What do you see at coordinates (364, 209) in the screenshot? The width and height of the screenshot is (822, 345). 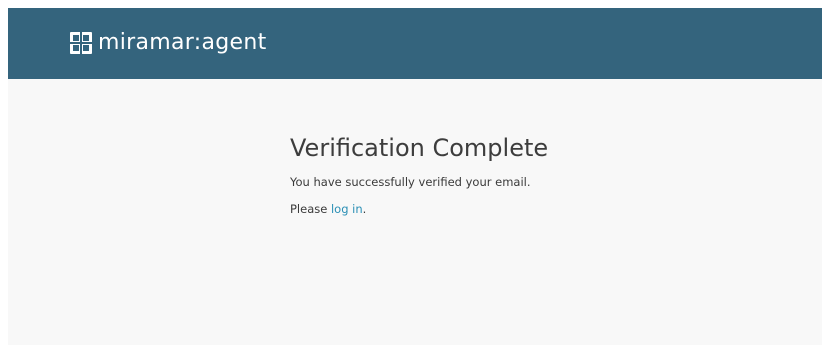 I see `login-prompt-suffix: .` at bounding box center [364, 209].